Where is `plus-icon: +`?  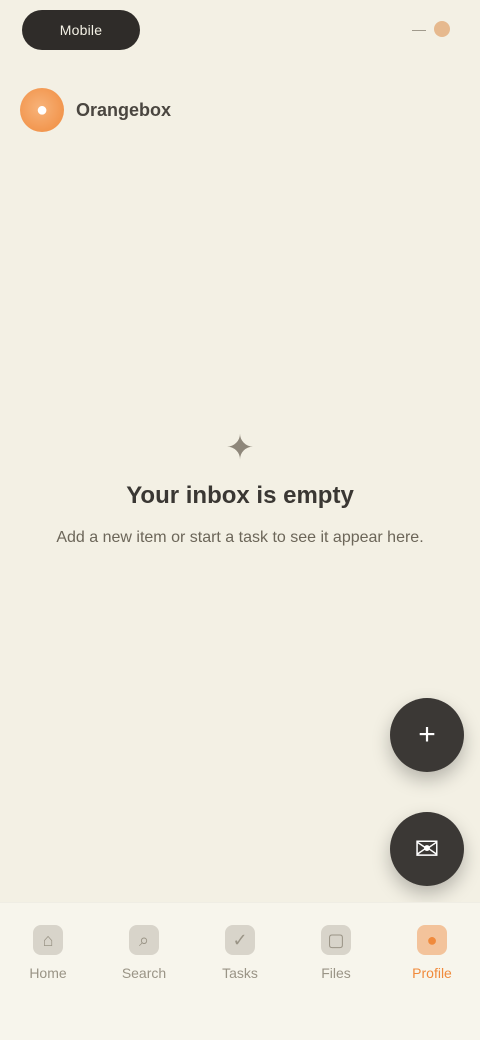
plus-icon: + is located at coordinates (427, 734).